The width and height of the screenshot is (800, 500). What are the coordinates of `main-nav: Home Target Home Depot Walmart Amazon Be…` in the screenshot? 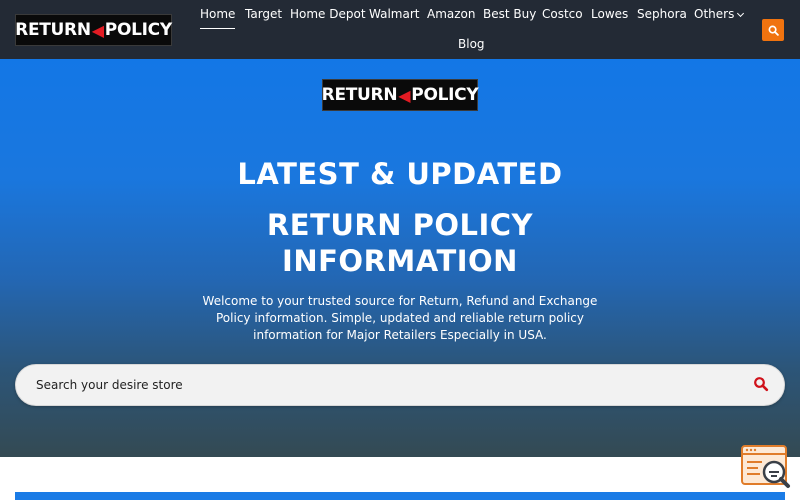 It's located at (400, 29).